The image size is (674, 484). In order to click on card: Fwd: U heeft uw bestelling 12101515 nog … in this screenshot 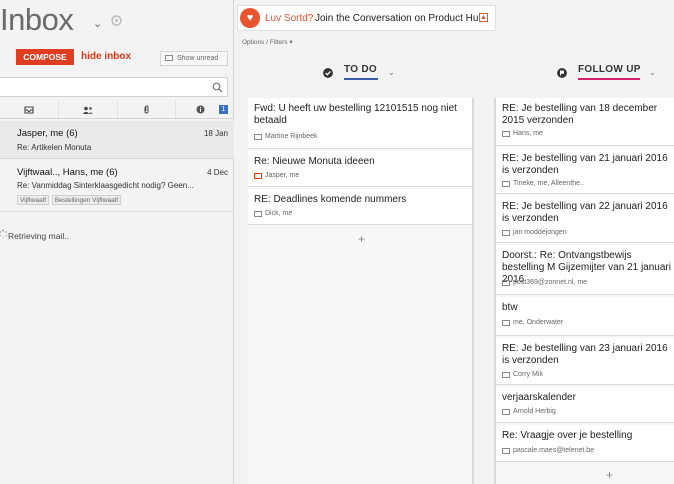, I will do `click(360, 123)`.